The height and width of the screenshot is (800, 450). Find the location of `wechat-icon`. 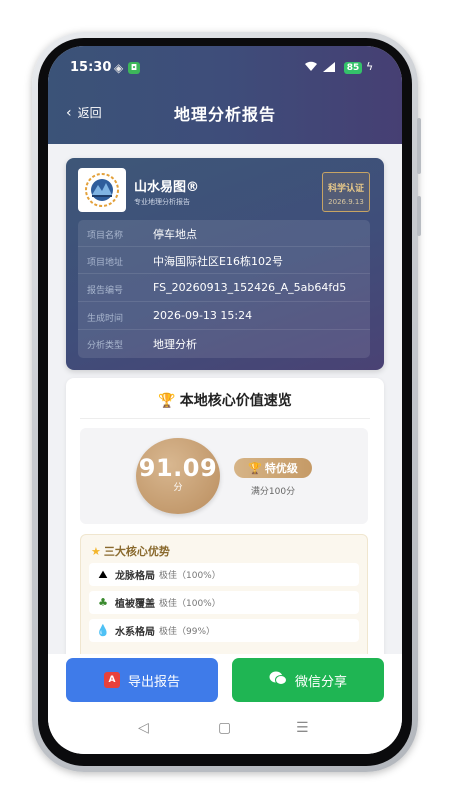

wechat-icon is located at coordinates (278, 680).